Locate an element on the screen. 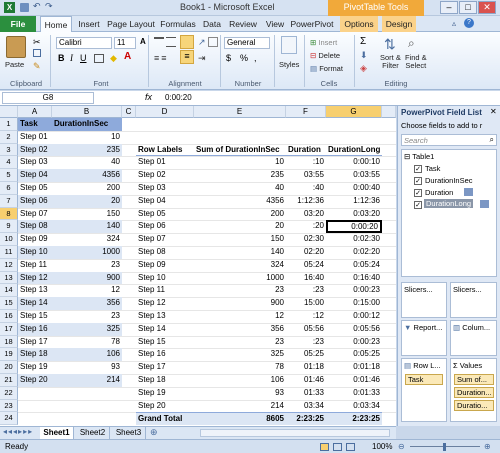 This screenshot has height=453, width=500. paste-icon is located at coordinates (16, 47).